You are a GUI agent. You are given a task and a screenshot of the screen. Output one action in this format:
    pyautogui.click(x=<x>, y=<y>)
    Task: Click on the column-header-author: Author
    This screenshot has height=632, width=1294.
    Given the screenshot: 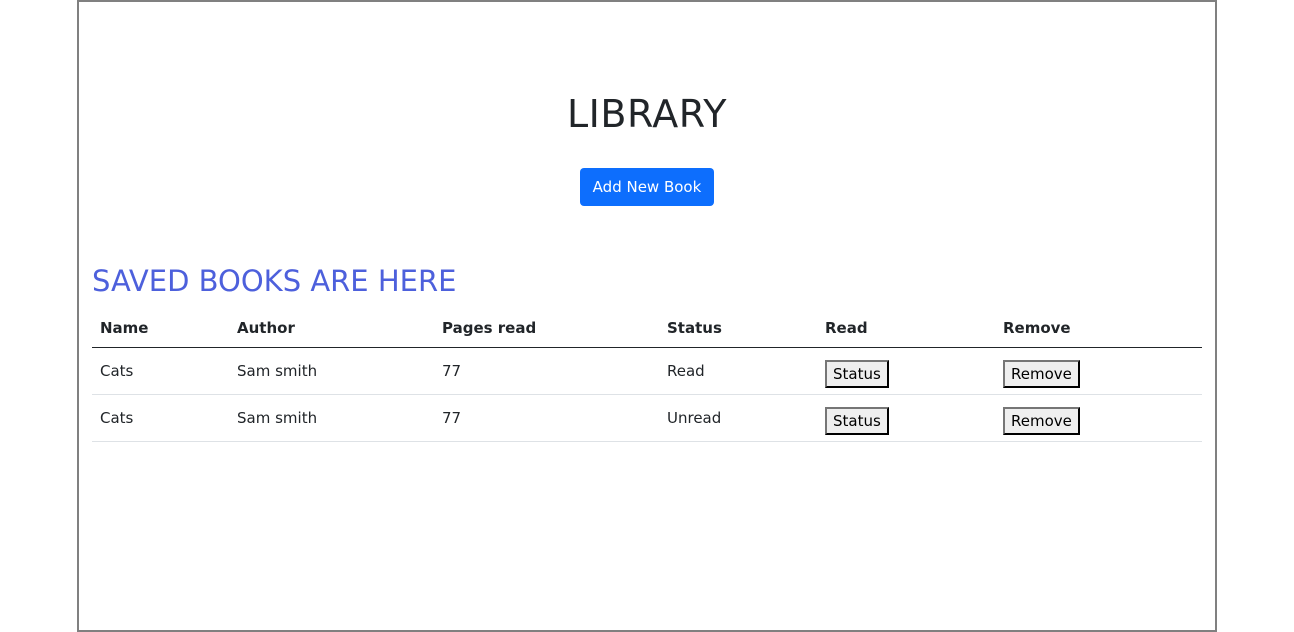 What is the action you would take?
    pyautogui.click(x=331, y=328)
    